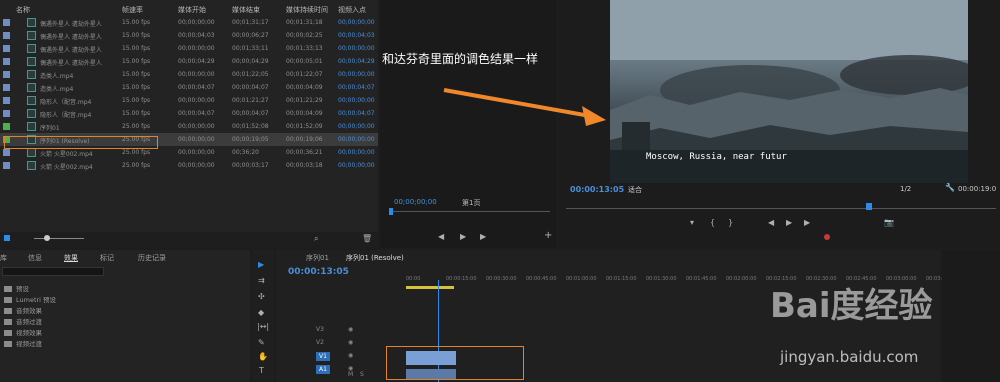 This screenshot has height=382, width=1000. Describe the element at coordinates (712, 222) in the screenshot. I see `in-point-icon: {` at that location.